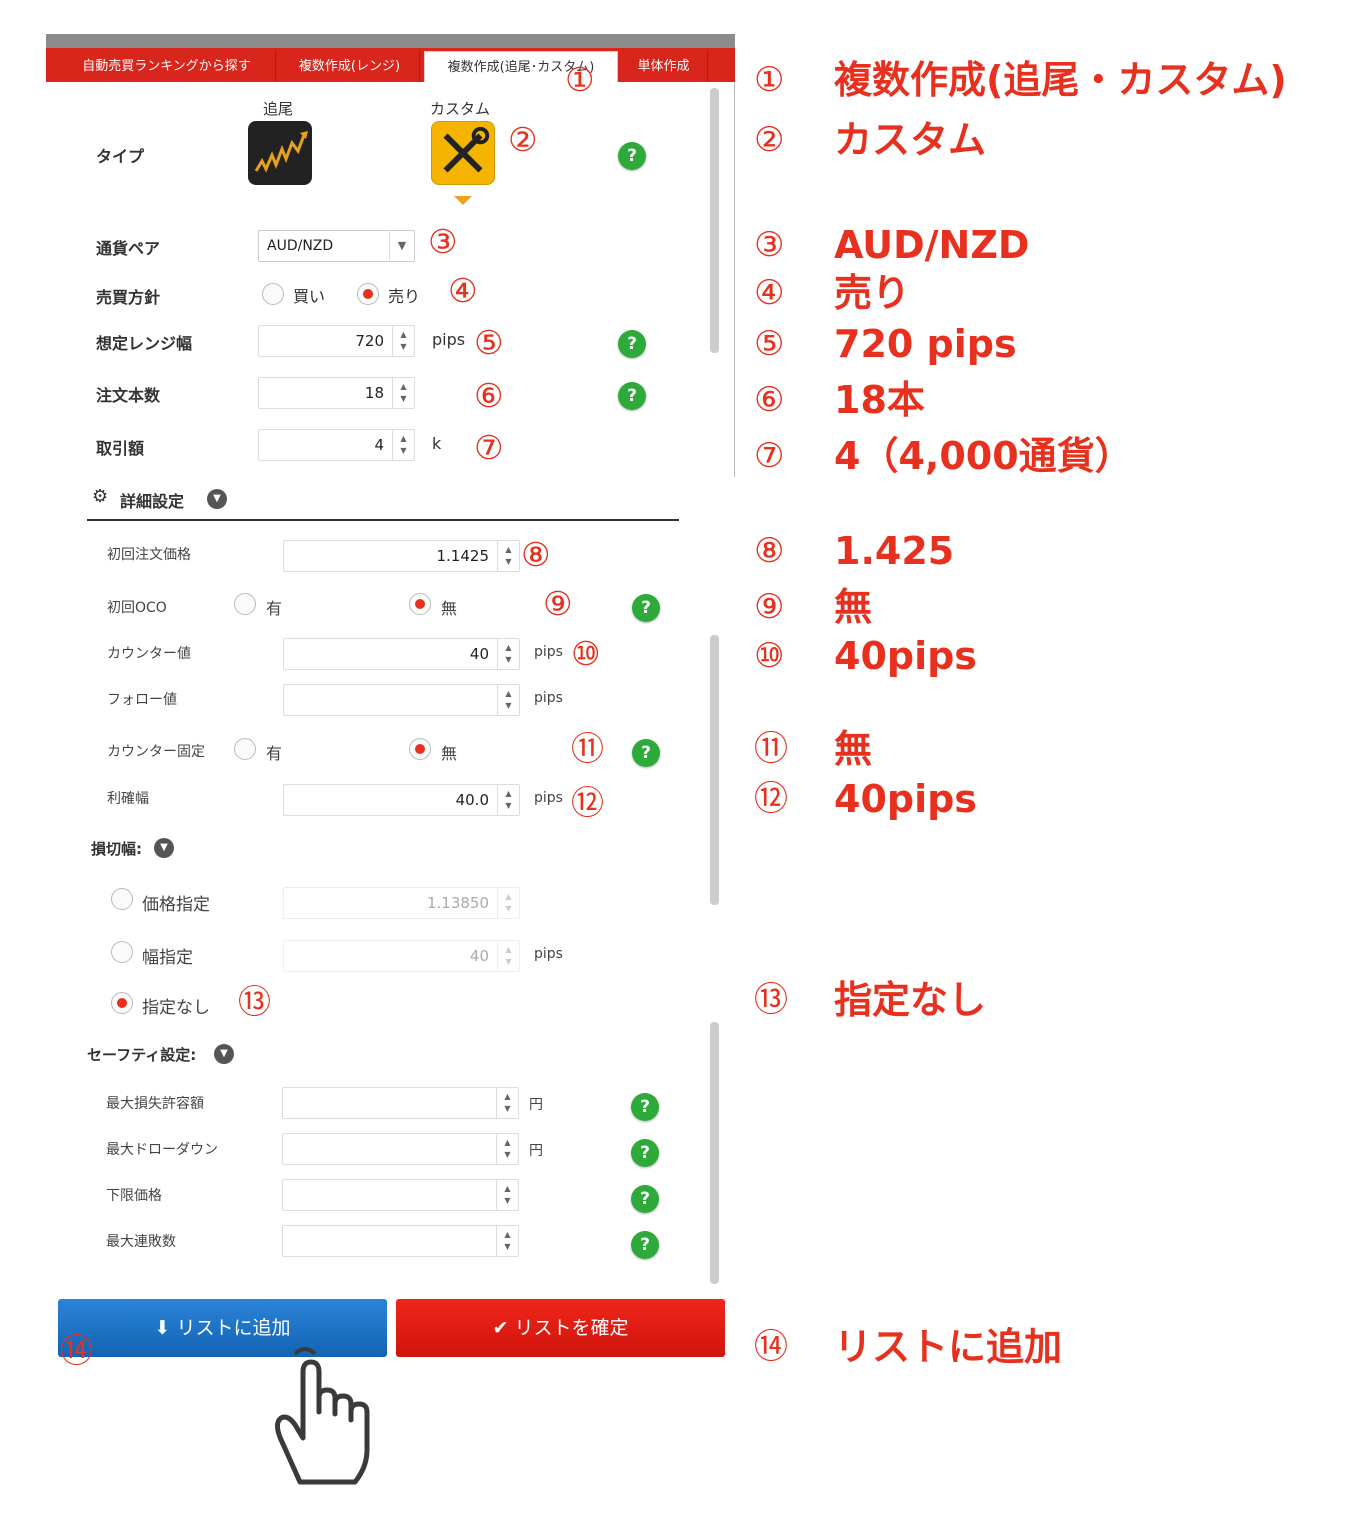 Image resolution: width=1370 pixels, height=1515 pixels. What do you see at coordinates (536, 554) in the screenshot?
I see `marker-8: ⑧` at bounding box center [536, 554].